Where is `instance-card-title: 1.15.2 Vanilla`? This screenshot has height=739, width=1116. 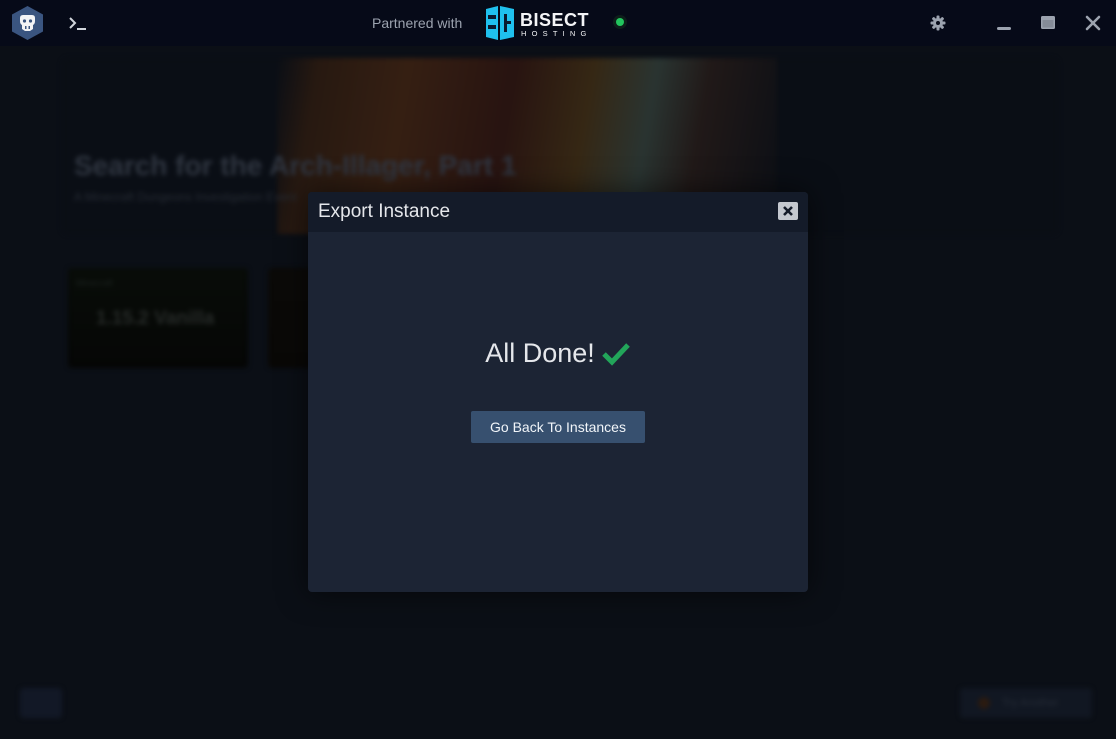
instance-card-title: 1.15.2 Vanilla is located at coordinates (155, 318).